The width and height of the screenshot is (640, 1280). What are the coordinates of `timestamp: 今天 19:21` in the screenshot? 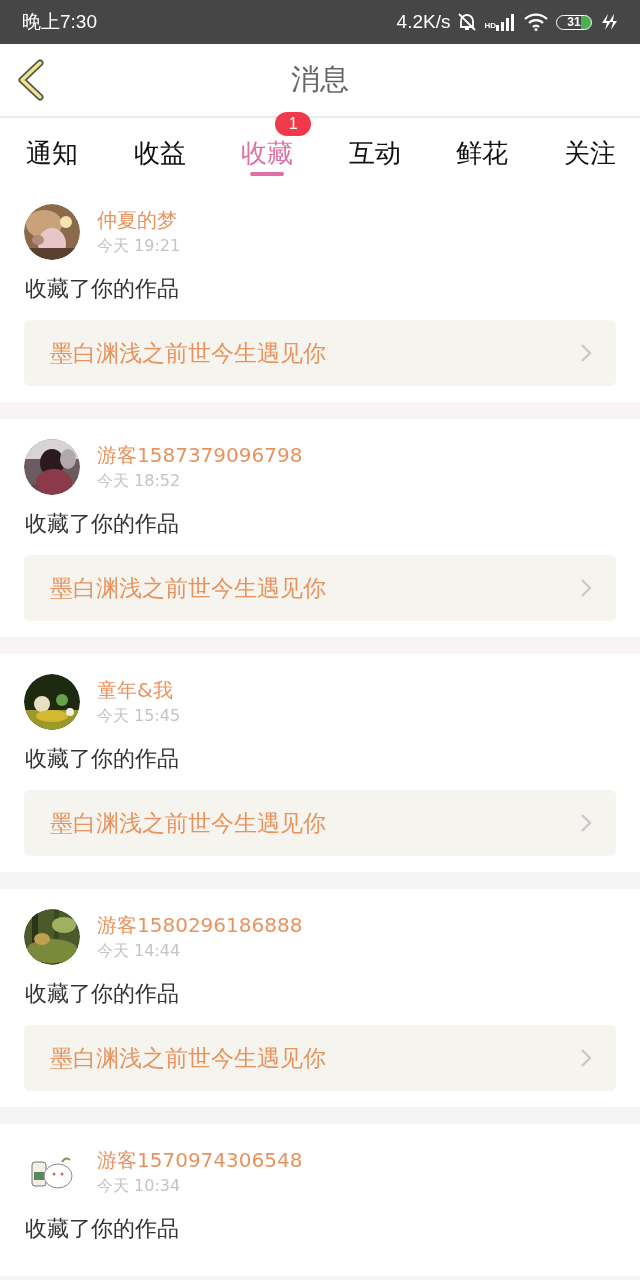 It's located at (139, 246).